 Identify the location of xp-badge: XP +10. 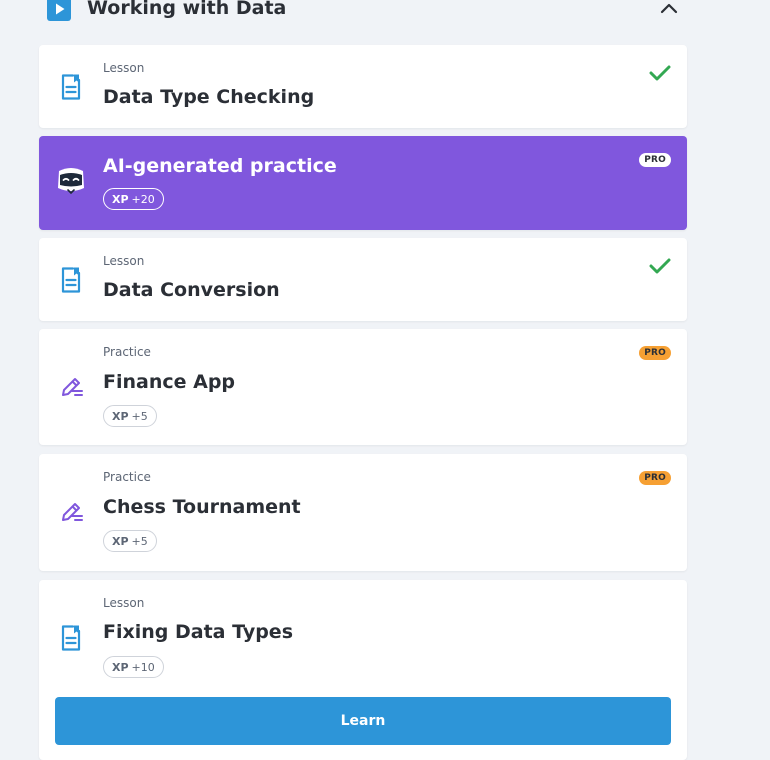
(133, 667).